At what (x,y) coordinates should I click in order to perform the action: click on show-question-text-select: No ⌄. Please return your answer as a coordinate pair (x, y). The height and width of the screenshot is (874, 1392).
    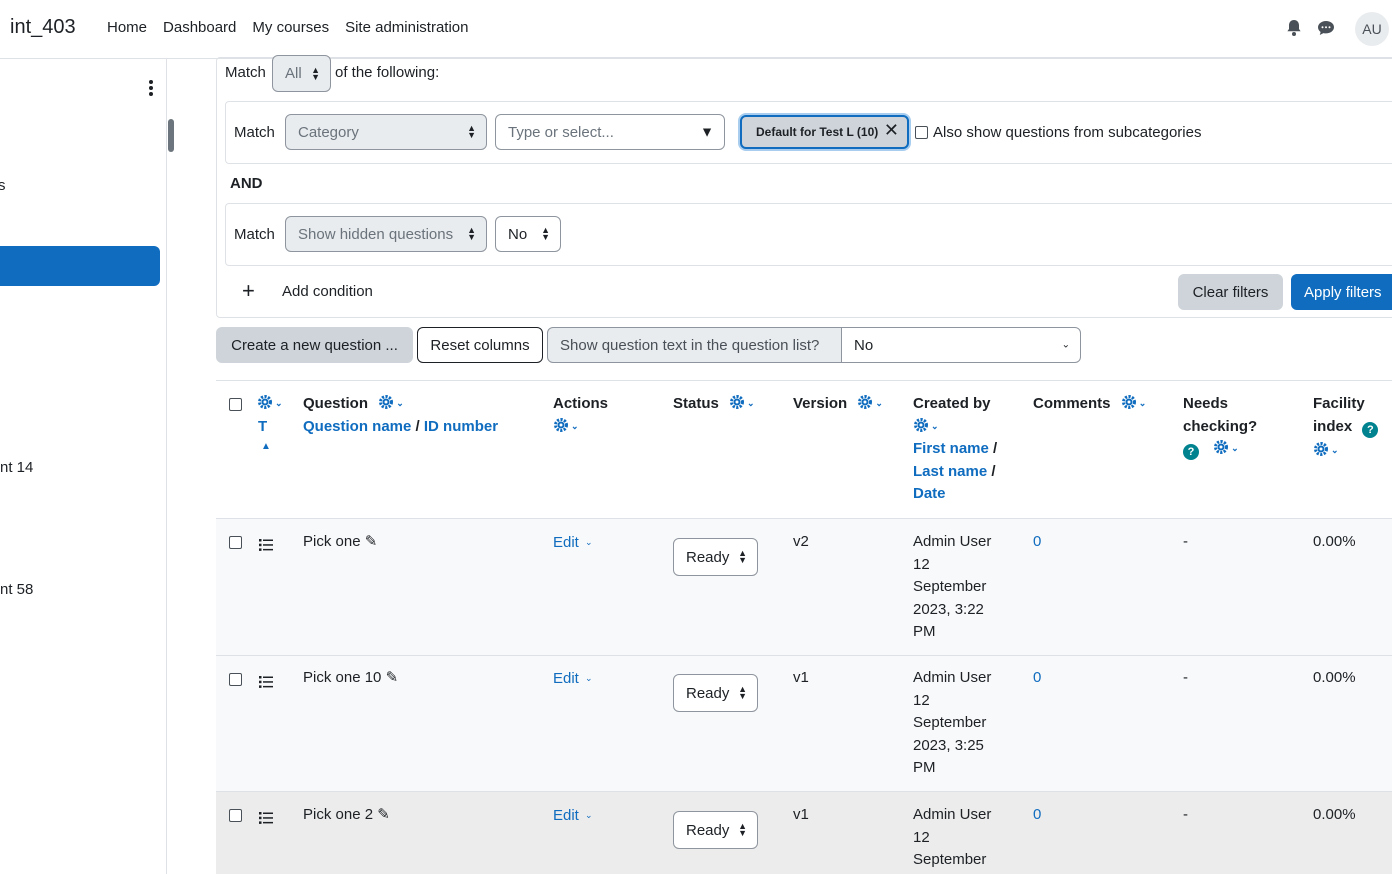
    Looking at the image, I should click on (961, 345).